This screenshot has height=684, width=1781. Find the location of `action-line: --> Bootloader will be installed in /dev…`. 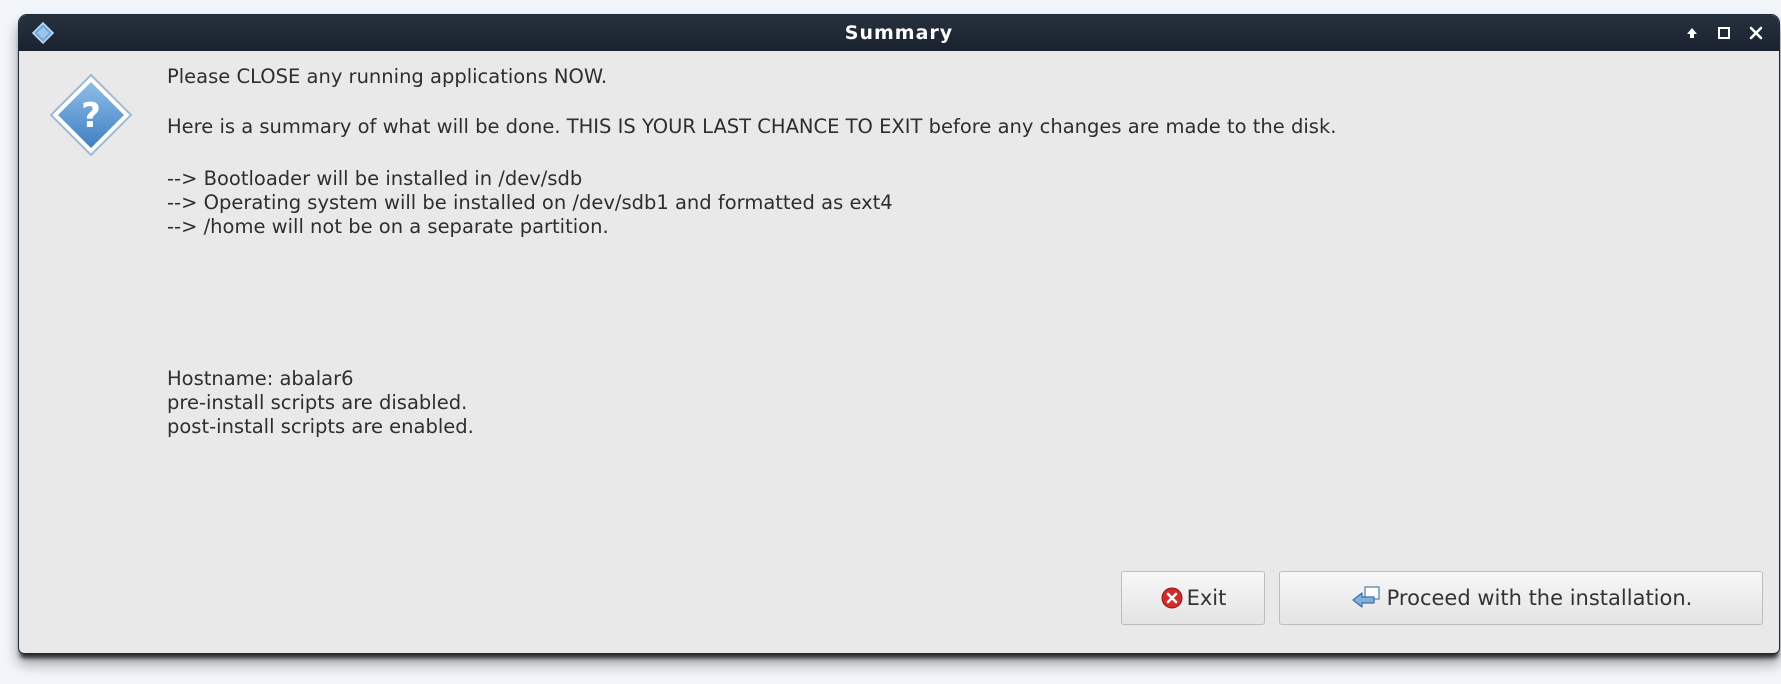

action-line: --> Bootloader will be installed in /dev… is located at coordinates (375, 178).